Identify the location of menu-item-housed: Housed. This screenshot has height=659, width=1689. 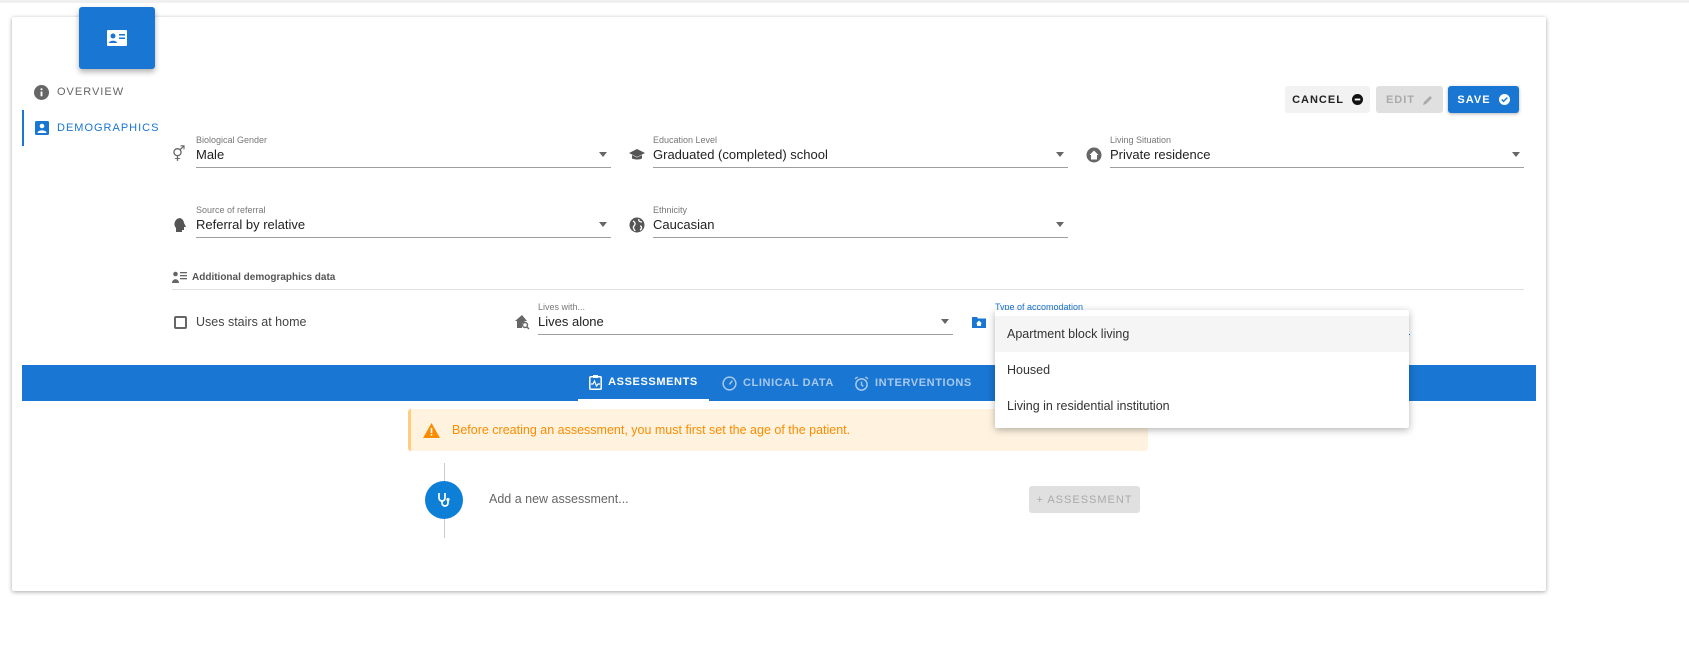
(1202, 370).